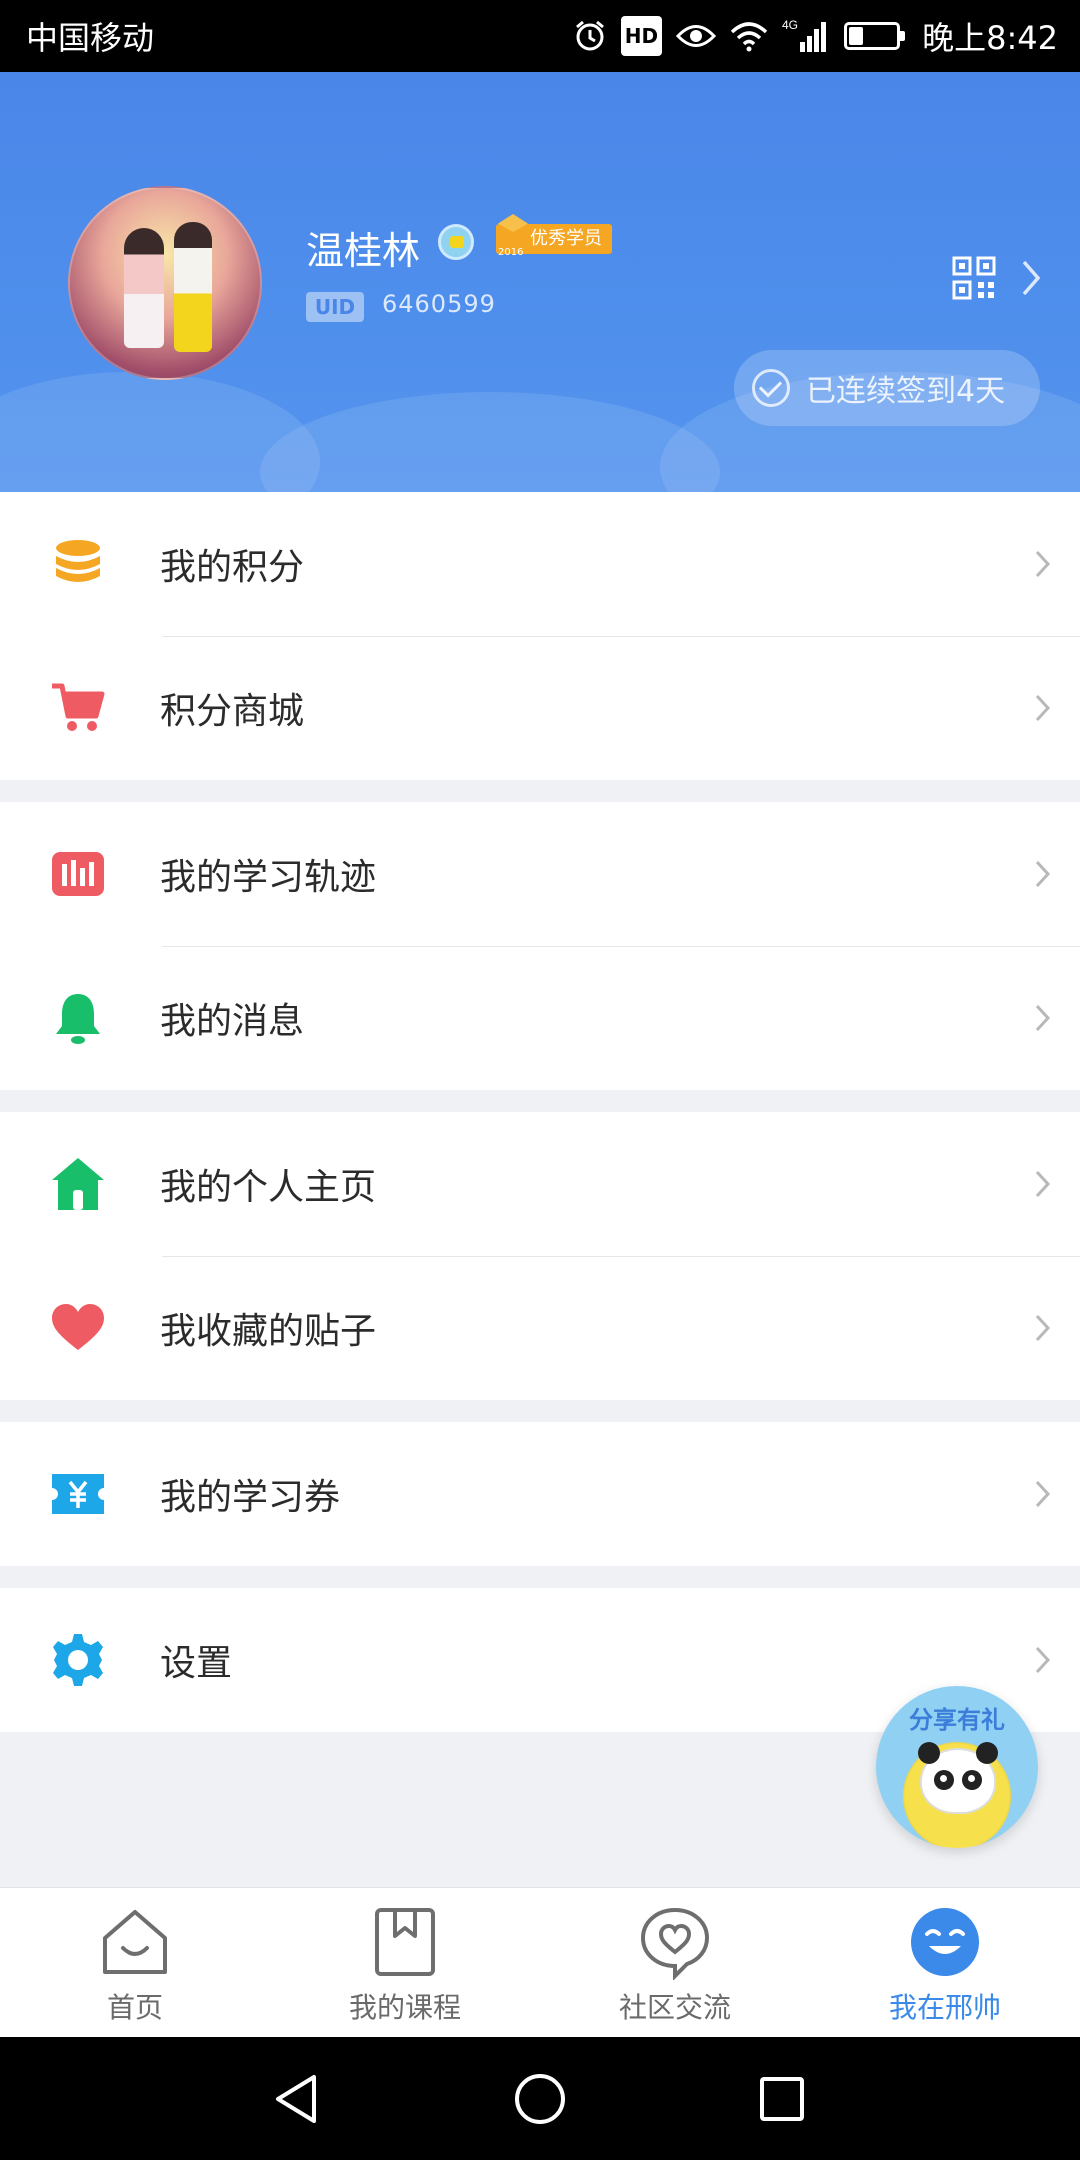 This screenshot has height=2160, width=1080. What do you see at coordinates (782, 2099) in the screenshot?
I see `recents-icon` at bounding box center [782, 2099].